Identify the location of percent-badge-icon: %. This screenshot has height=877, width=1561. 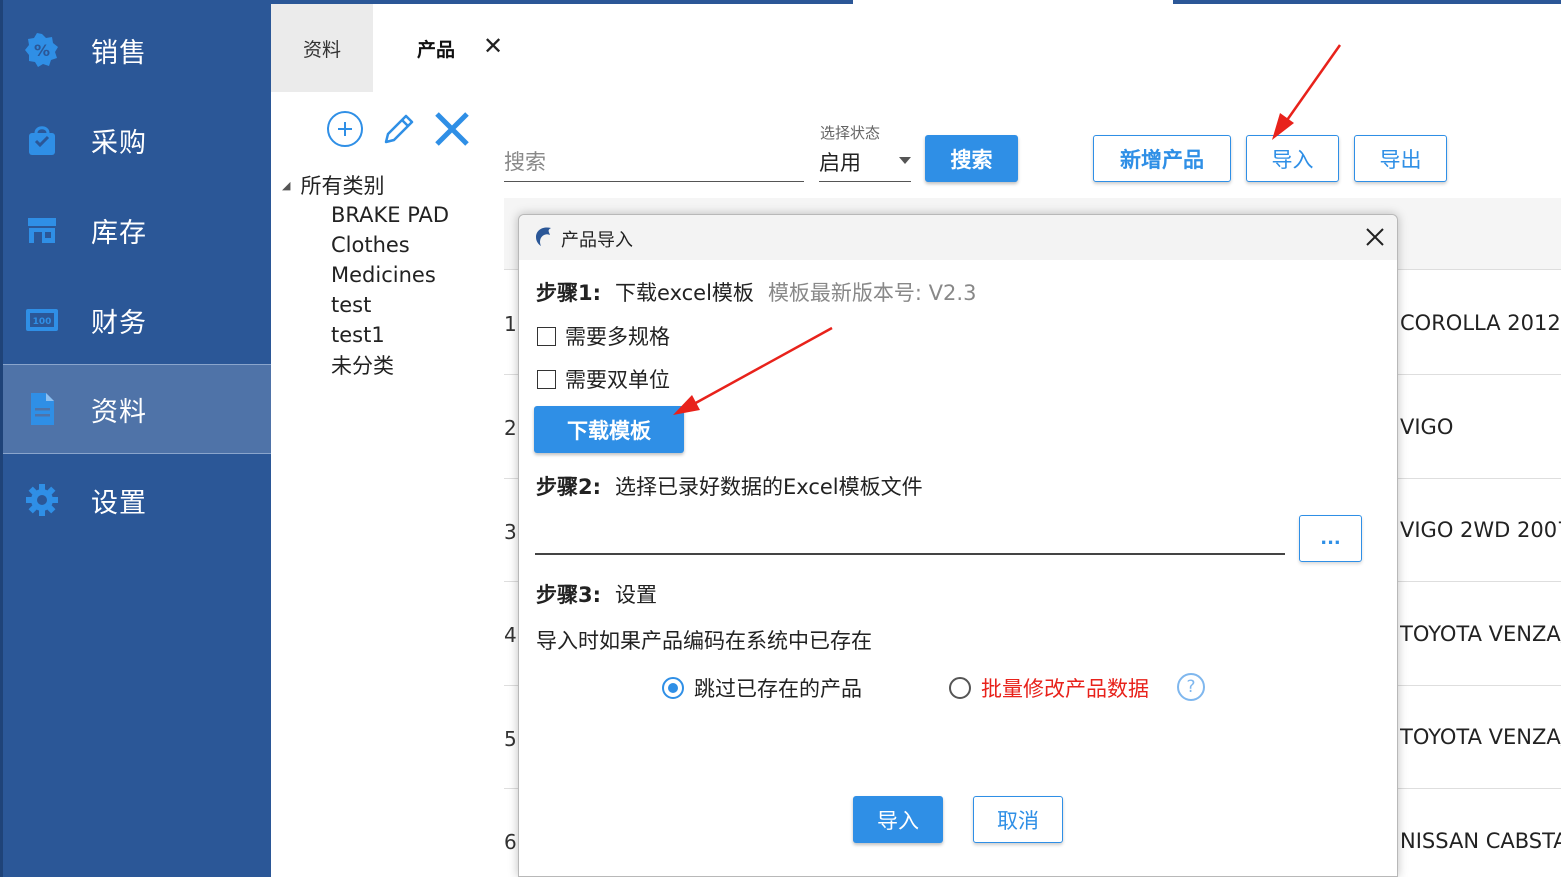
(42, 50).